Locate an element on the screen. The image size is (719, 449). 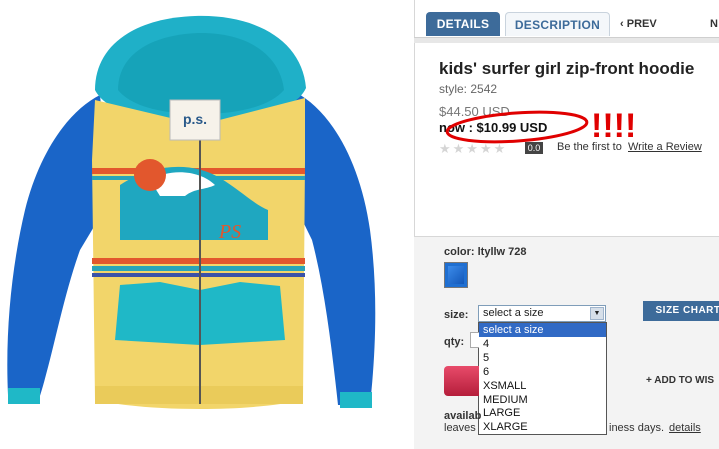
prev-link: ‹ PREV is located at coordinates (638, 24).